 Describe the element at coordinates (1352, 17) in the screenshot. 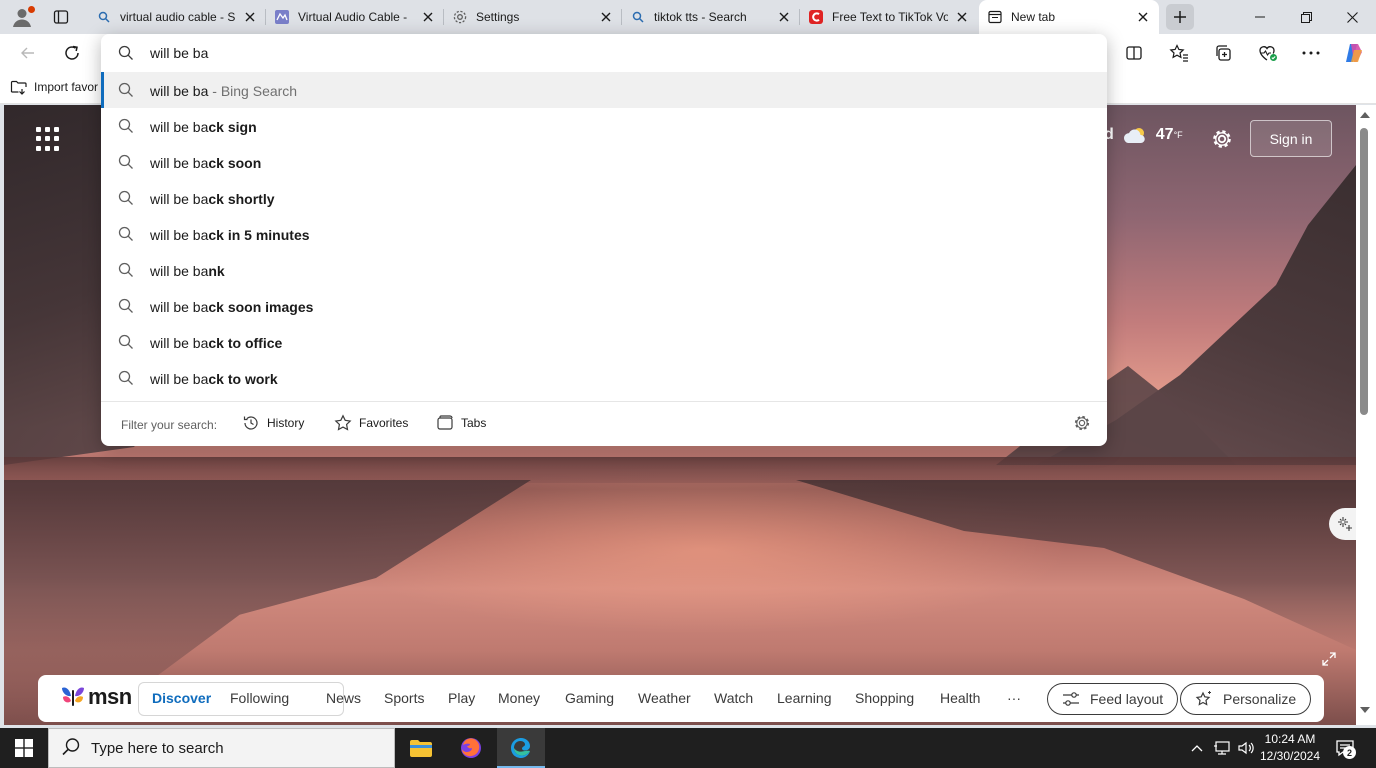

I see `close-window-button` at that location.